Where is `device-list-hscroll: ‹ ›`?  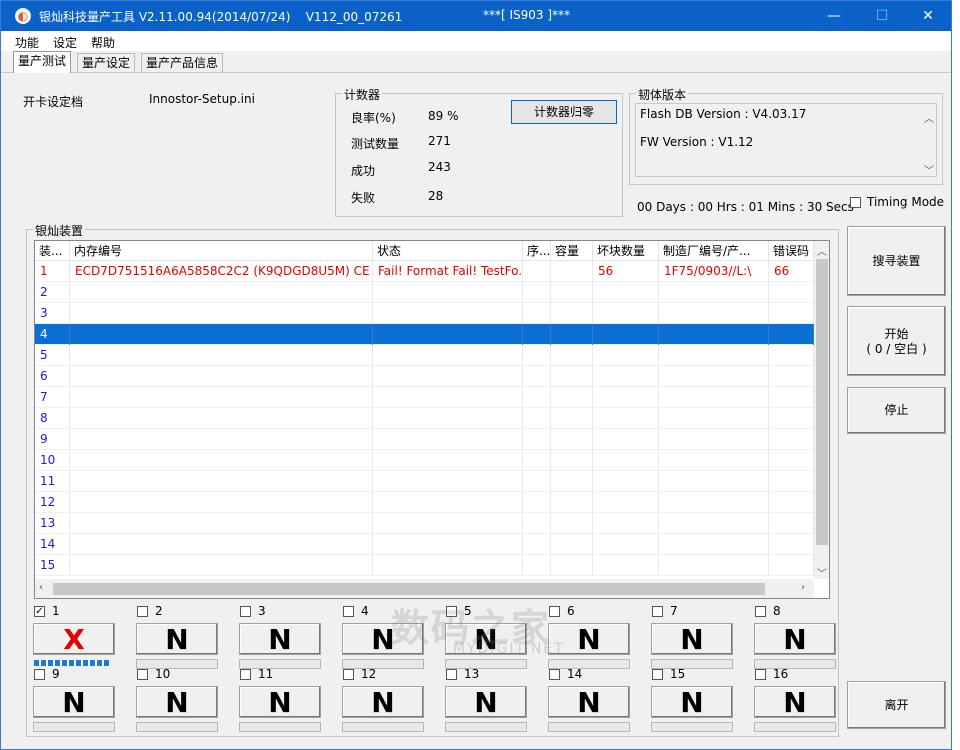
device-list-hscroll: ‹ › is located at coordinates (424, 588).